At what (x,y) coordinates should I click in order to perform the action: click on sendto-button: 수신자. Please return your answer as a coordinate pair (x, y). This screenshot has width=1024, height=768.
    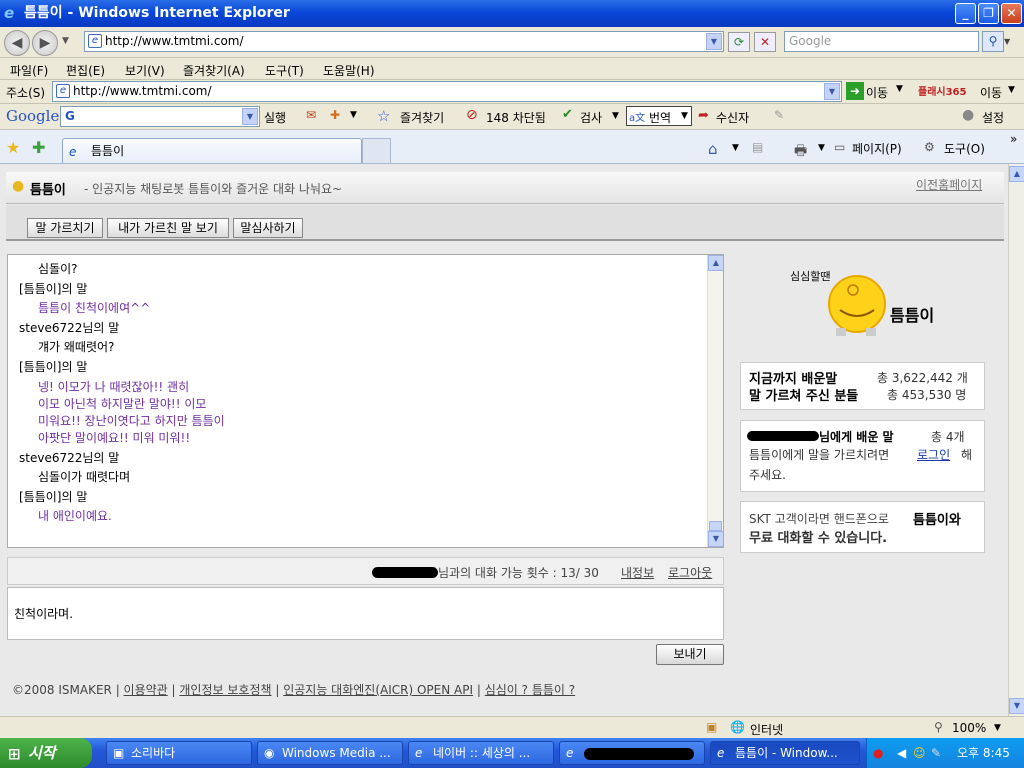
    Looking at the image, I should click on (732, 117).